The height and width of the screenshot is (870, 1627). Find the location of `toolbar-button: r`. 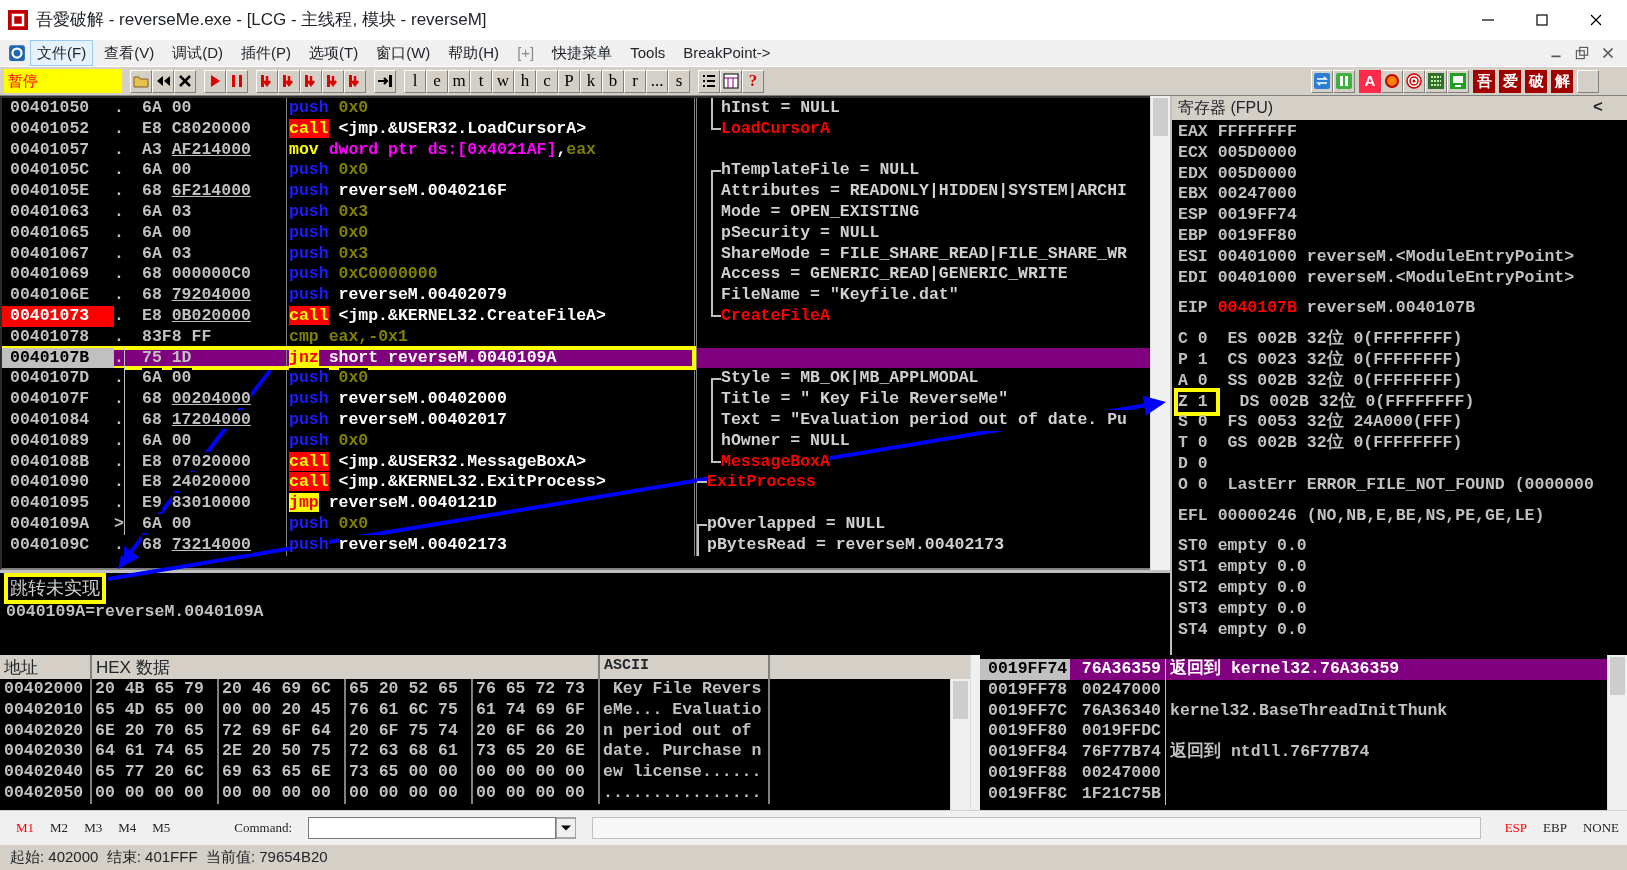

toolbar-button: r is located at coordinates (635, 81).